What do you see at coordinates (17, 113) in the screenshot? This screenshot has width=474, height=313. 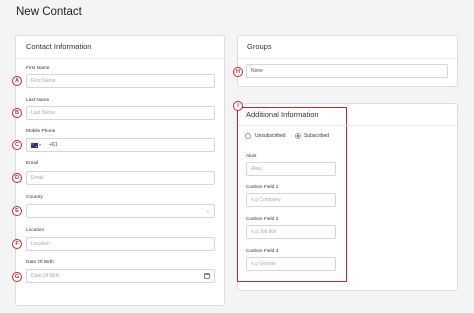 I see `marker-b: B` at bounding box center [17, 113].